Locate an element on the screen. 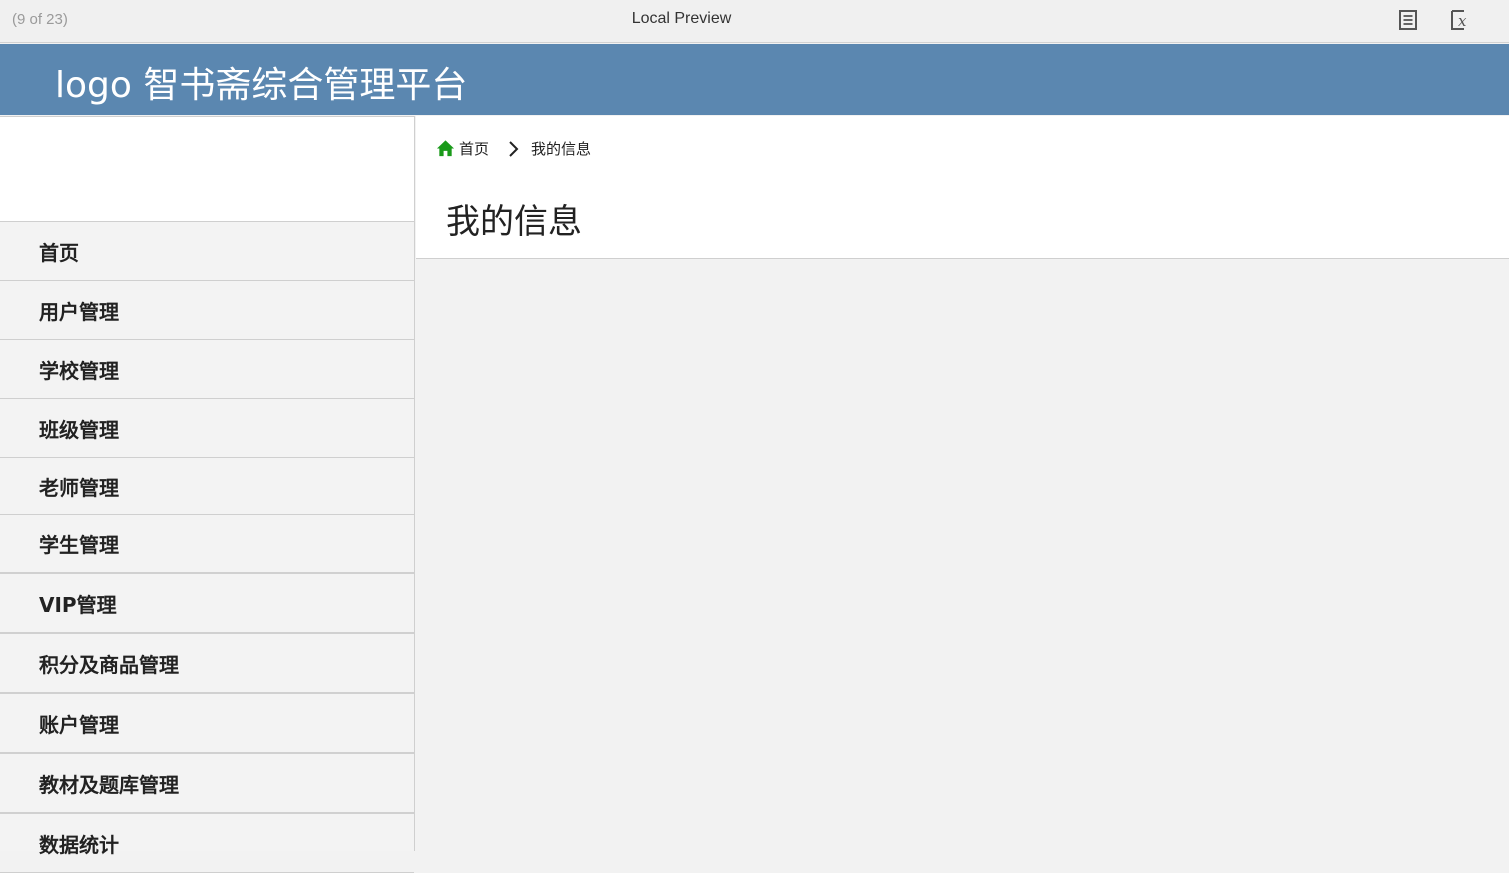 The width and height of the screenshot is (1509, 873). sidebar-item-statistics: 数据统计 is located at coordinates (207, 843).